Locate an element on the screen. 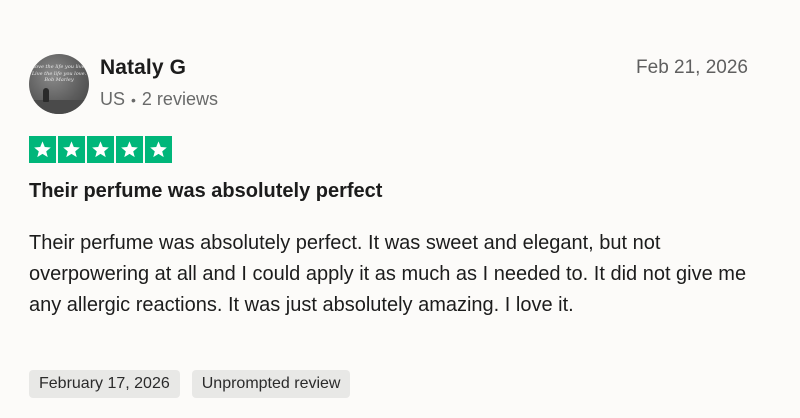  reviewer-review-count: 2 reviews is located at coordinates (179, 99).